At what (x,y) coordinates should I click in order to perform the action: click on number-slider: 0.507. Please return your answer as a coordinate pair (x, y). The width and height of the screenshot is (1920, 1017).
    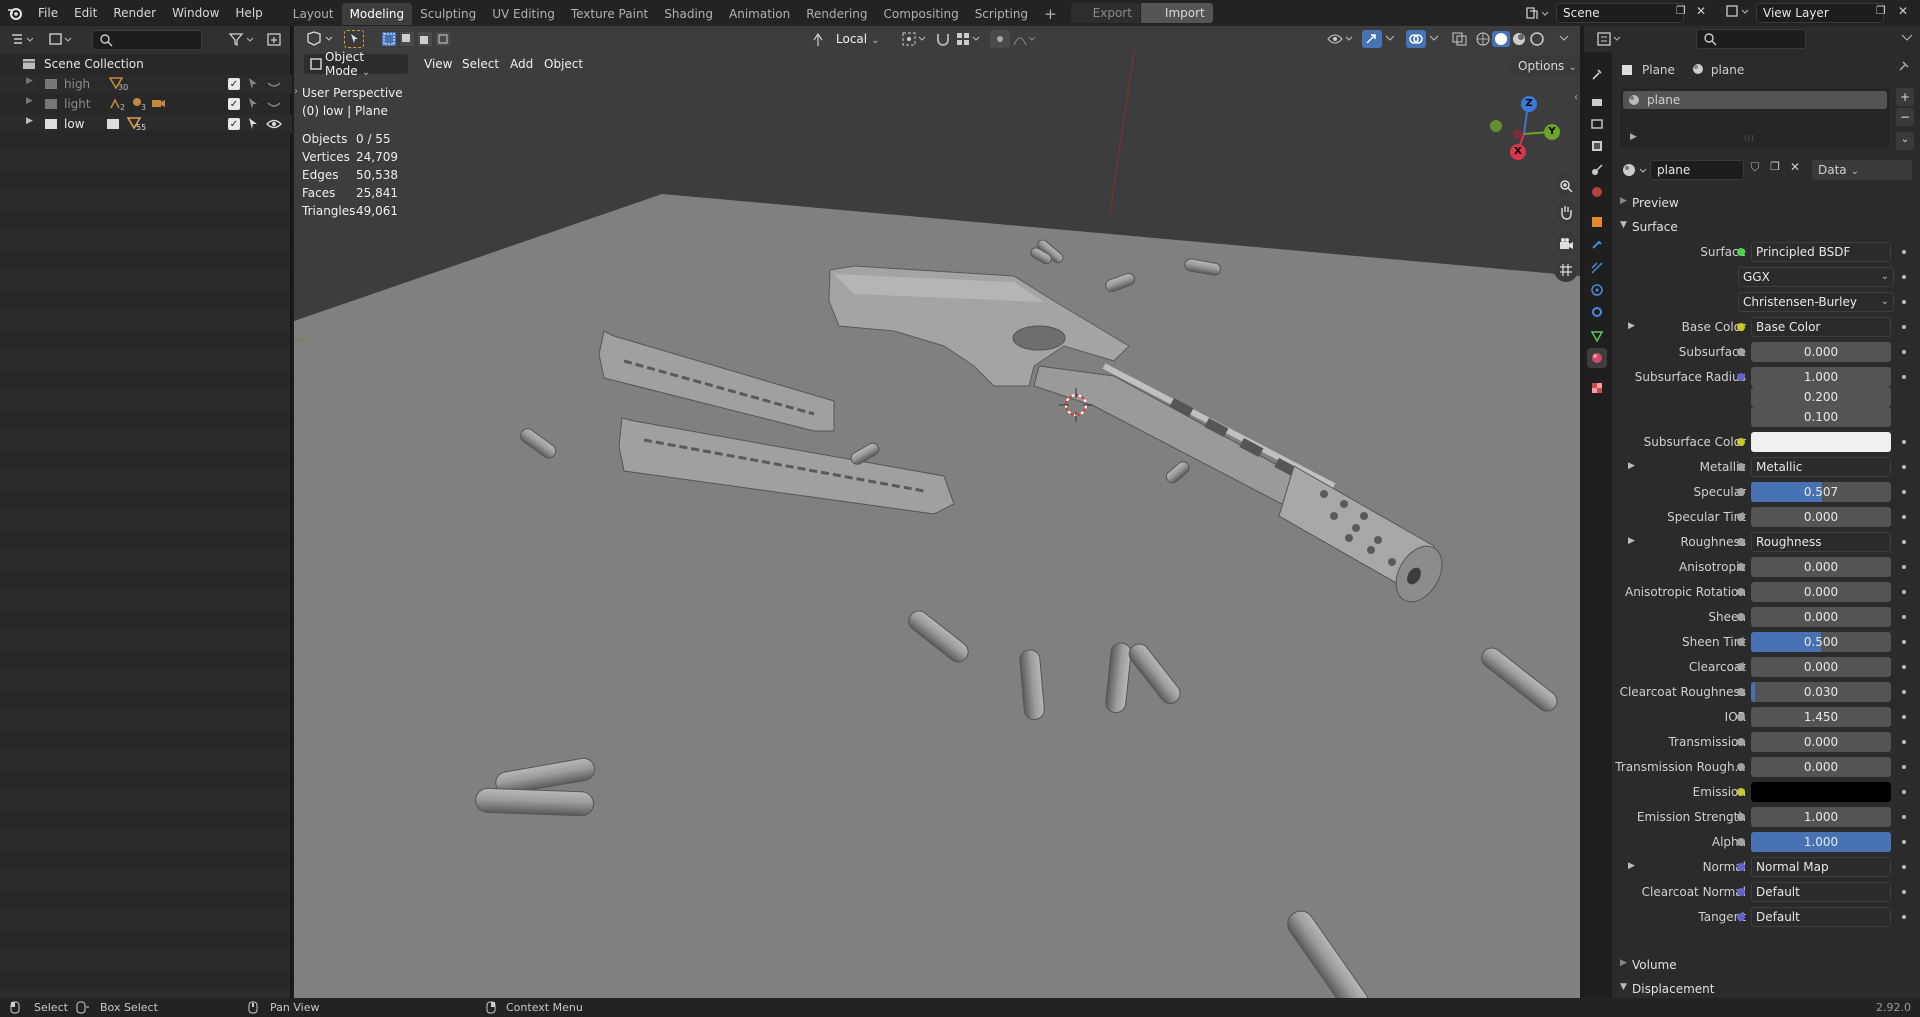
    Looking at the image, I should click on (1821, 492).